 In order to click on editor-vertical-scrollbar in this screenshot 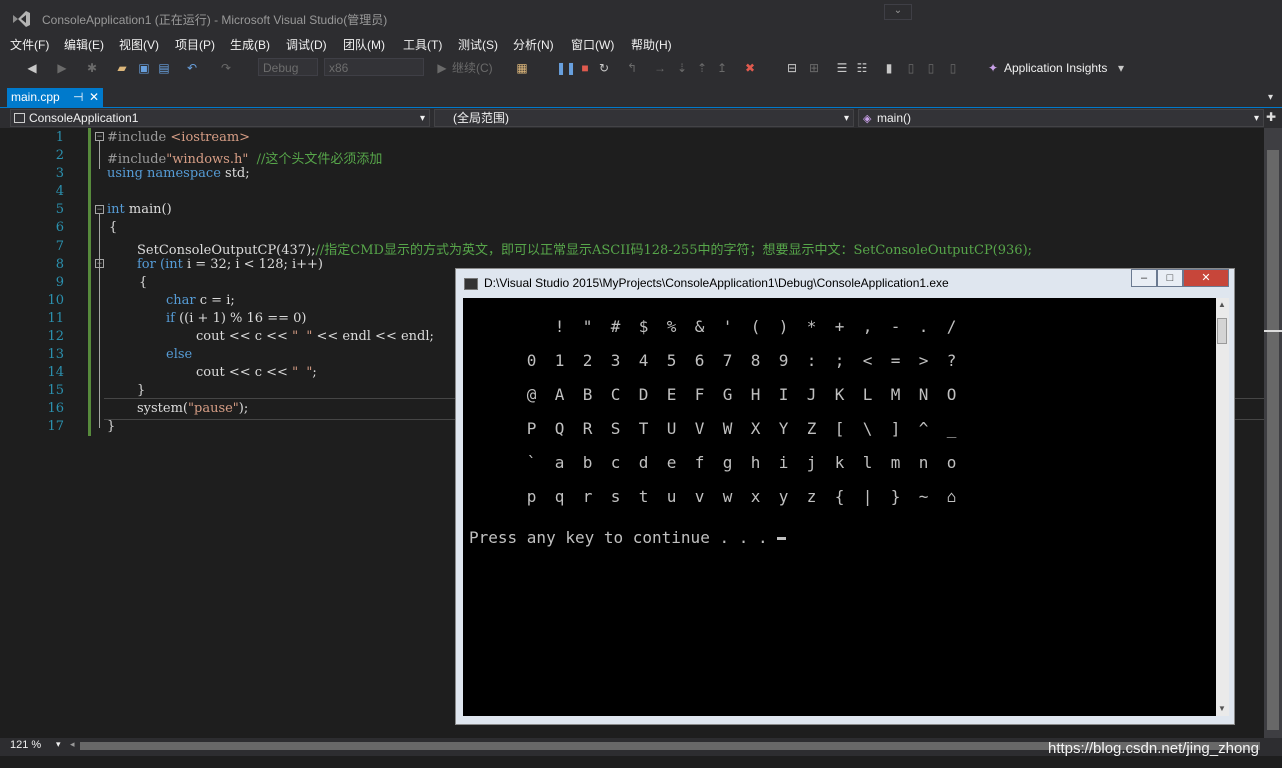, I will do `click(1273, 433)`.